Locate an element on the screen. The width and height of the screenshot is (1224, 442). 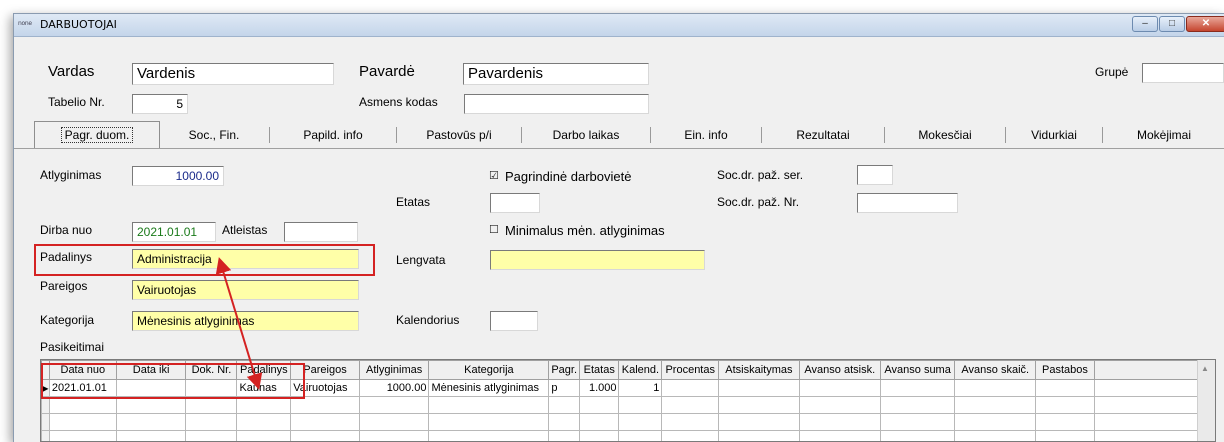
annotation-double-arrow is located at coordinates (239, 323).